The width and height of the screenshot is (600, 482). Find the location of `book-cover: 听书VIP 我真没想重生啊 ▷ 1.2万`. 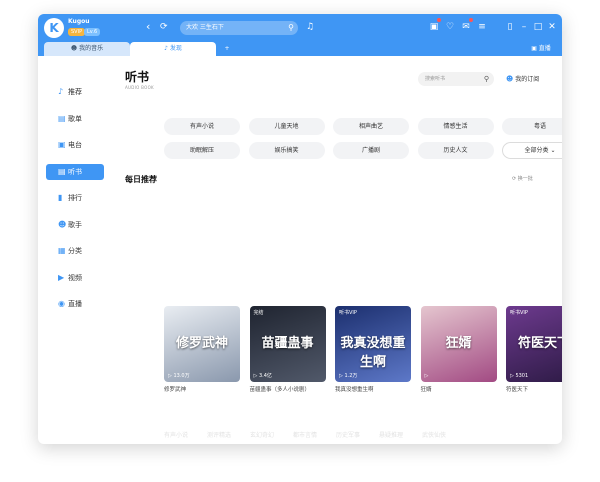

book-cover: 听书VIP 我真没想重生啊 ▷ 1.2万 is located at coordinates (373, 344).